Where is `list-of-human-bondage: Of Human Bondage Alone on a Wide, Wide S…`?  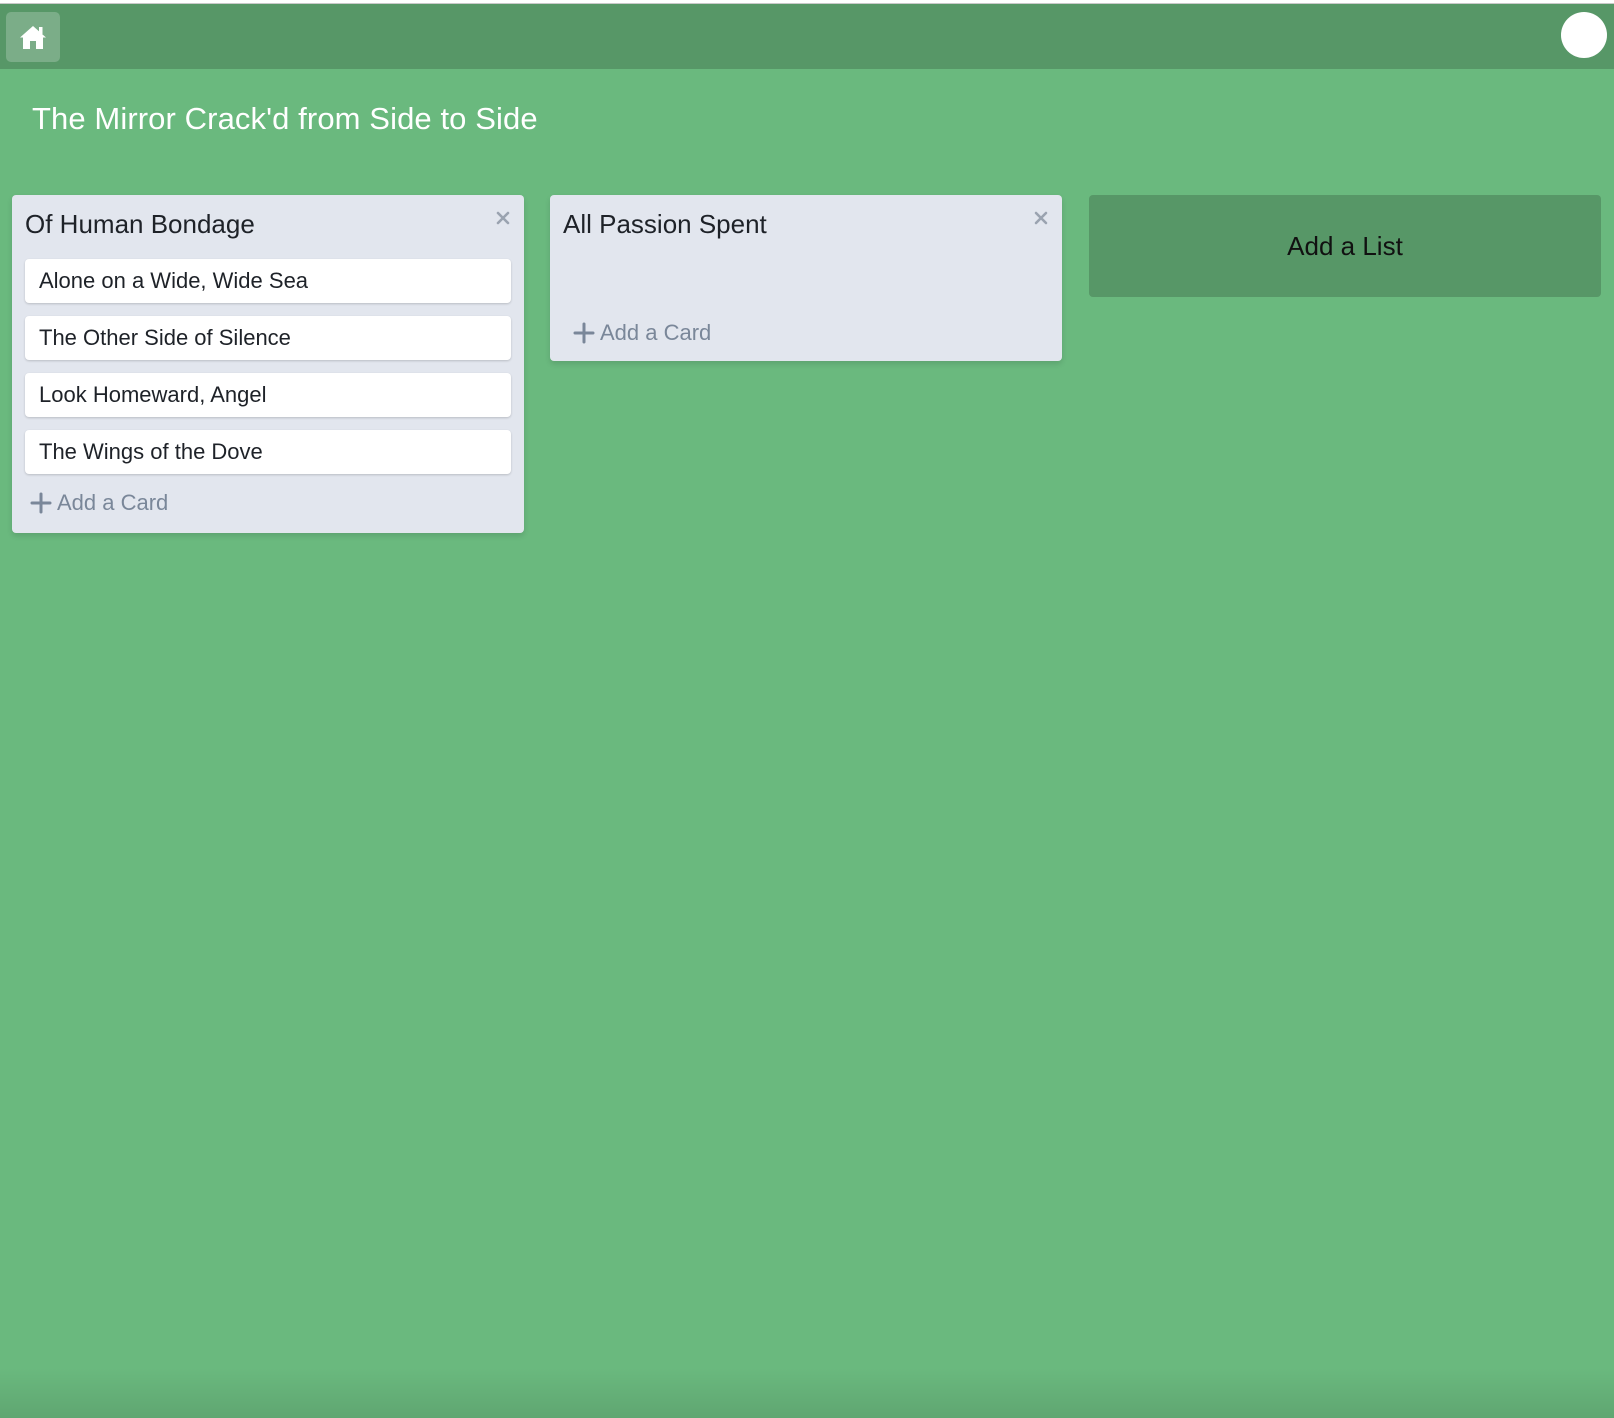 list-of-human-bondage: Of Human Bondage Alone on a Wide, Wide S… is located at coordinates (268, 364).